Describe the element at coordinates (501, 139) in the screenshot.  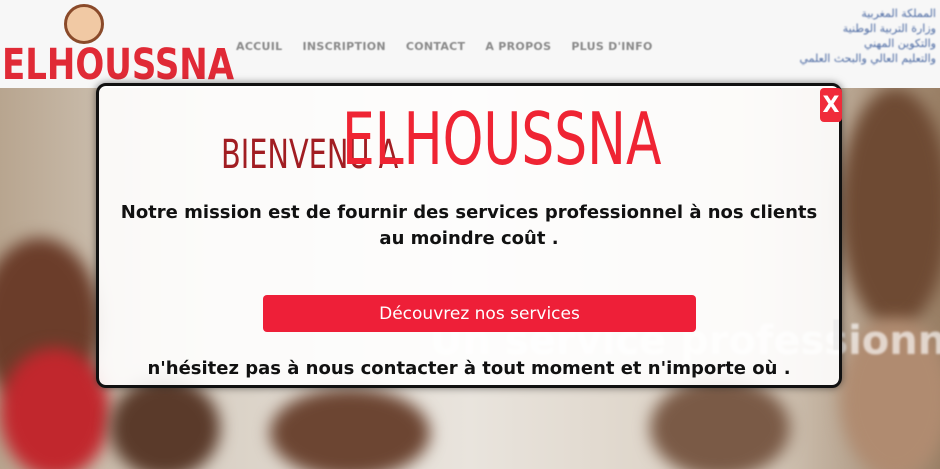
I see `title-brand: ELHOUSSNA` at that location.